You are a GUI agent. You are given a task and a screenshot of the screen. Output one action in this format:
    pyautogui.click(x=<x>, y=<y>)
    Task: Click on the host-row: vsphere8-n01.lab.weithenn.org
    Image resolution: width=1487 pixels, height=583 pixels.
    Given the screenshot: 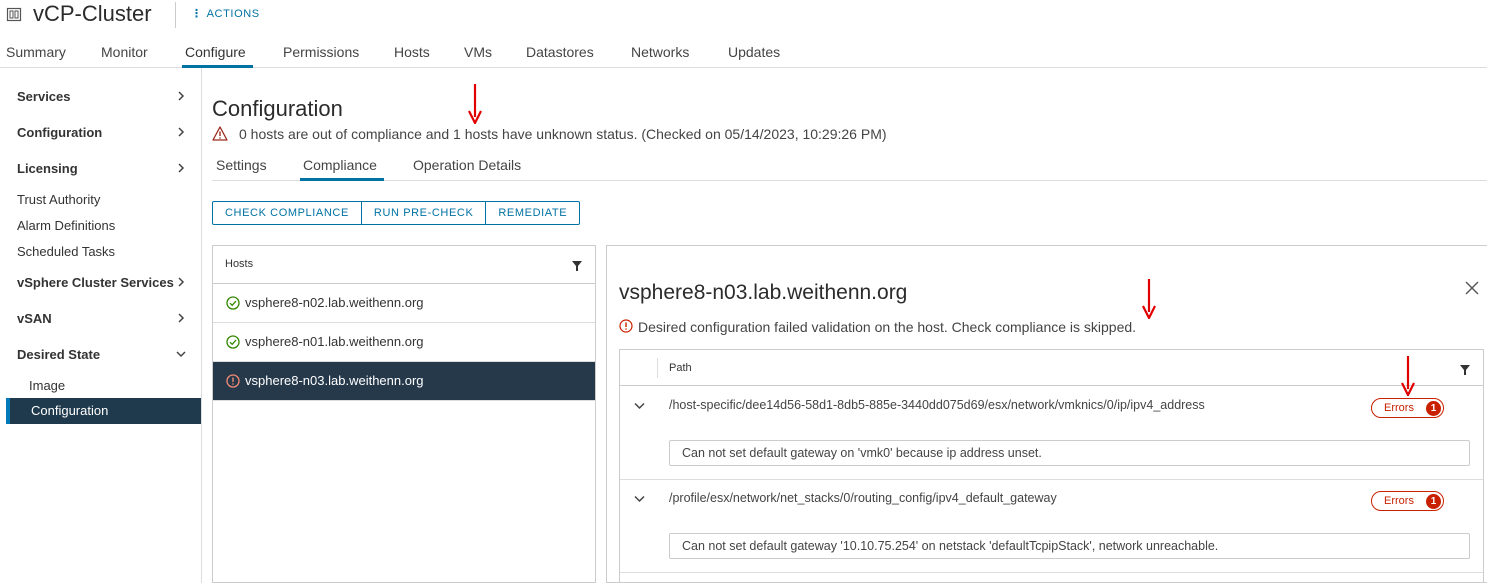 What is the action you would take?
    pyautogui.click(x=404, y=342)
    